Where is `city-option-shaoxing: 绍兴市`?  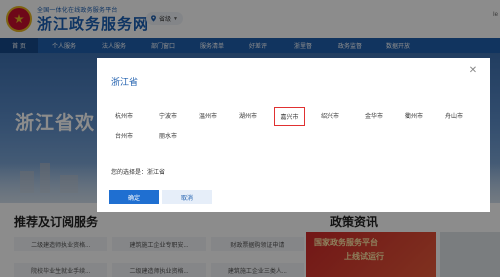 city-option-shaoxing: 绍兴市 is located at coordinates (330, 115).